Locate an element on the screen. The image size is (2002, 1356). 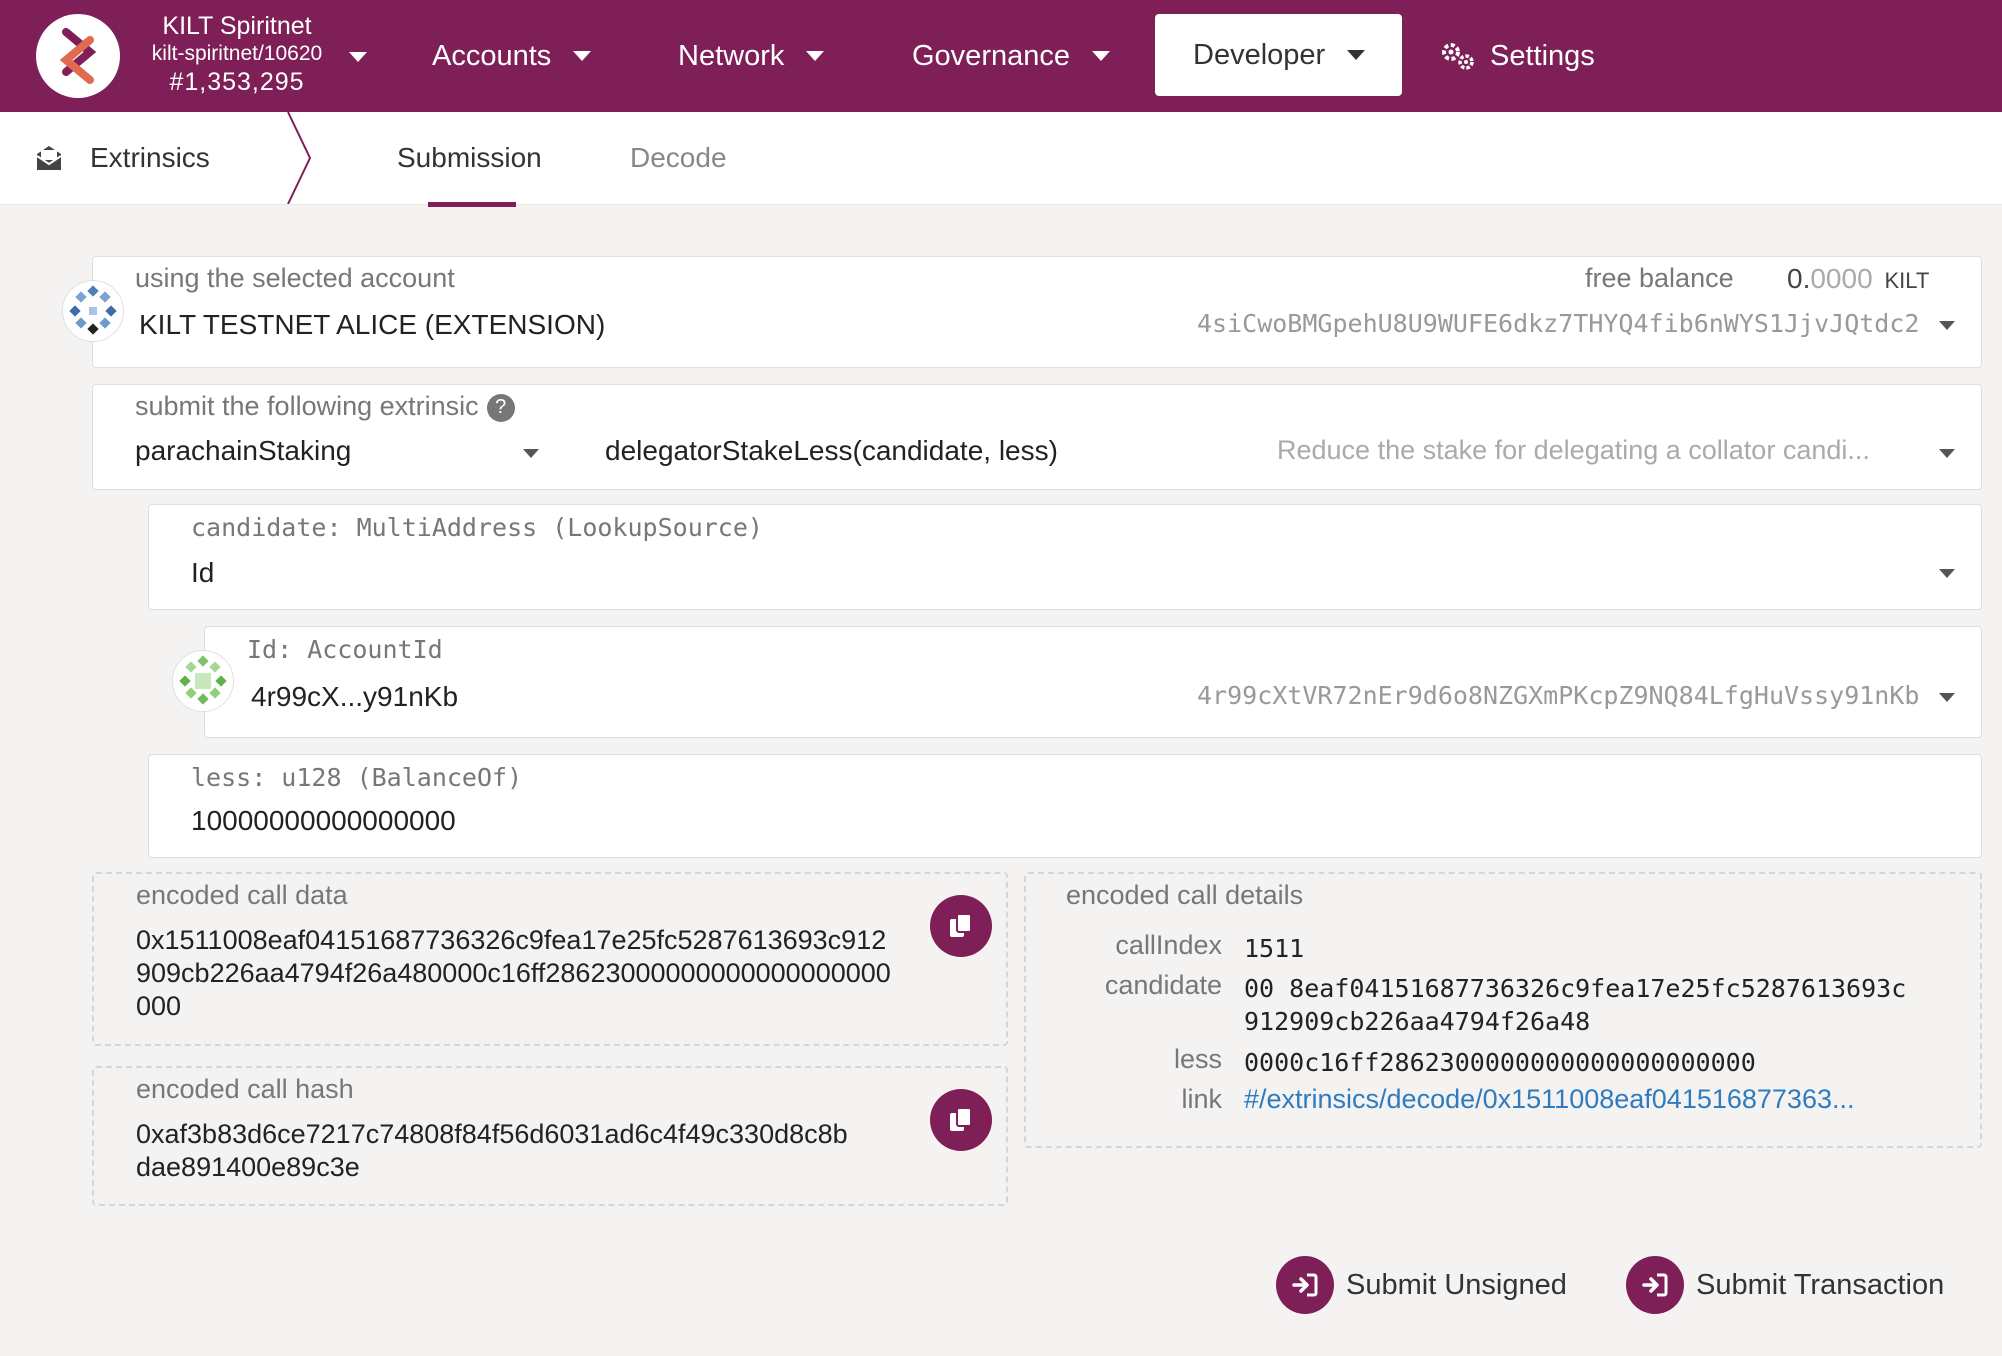
candidate-key: candidate is located at coordinates (1163, 985).